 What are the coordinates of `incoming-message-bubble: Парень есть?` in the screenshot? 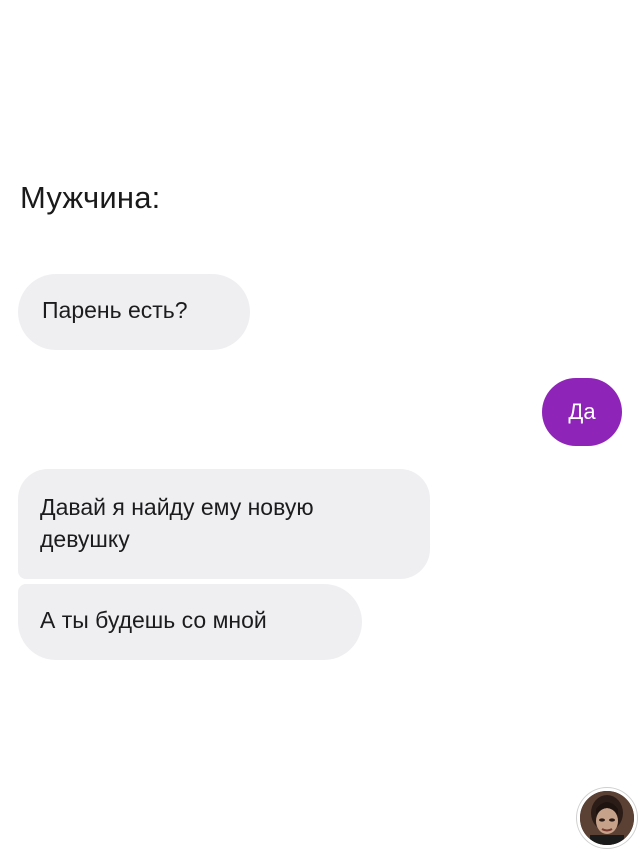 It's located at (134, 312).